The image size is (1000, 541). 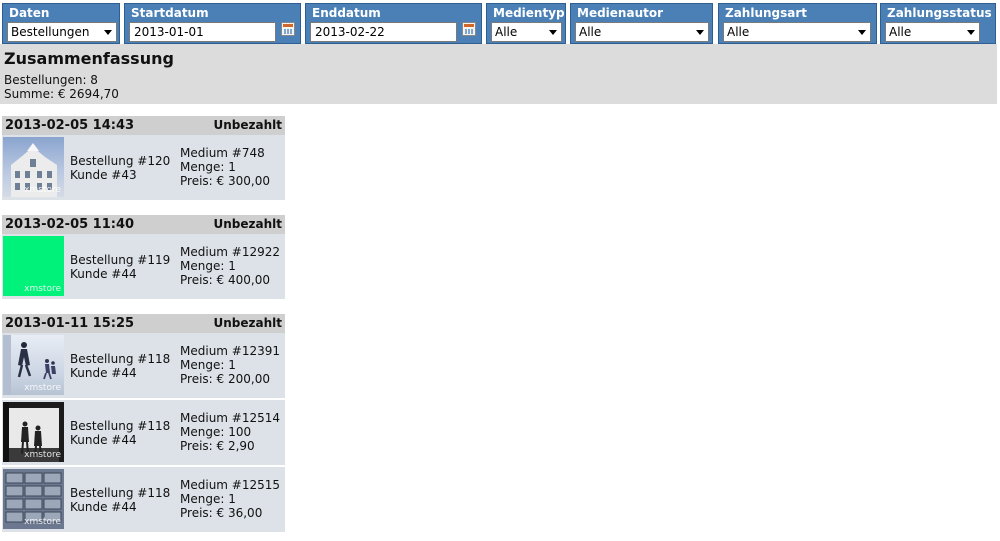 I want to click on media-info: Medium #12922 Menge: 1 Preis: € 400,00, so click(x=230, y=266).